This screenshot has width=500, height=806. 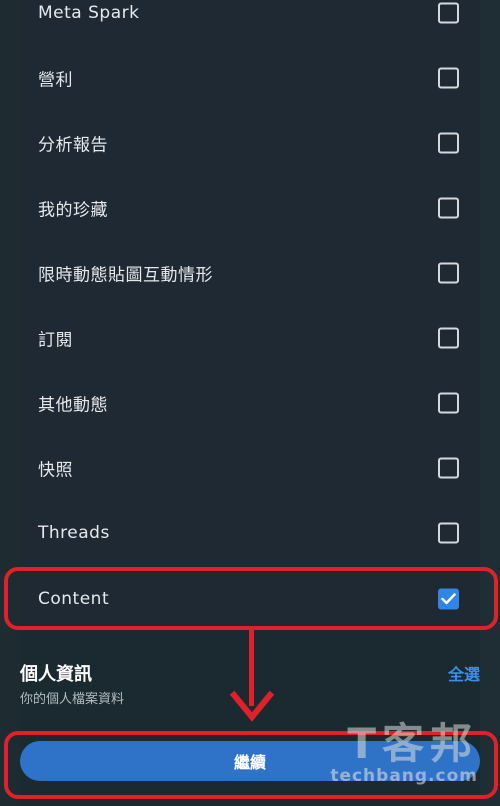 I want to click on arrow-down-icon, so click(x=252, y=706).